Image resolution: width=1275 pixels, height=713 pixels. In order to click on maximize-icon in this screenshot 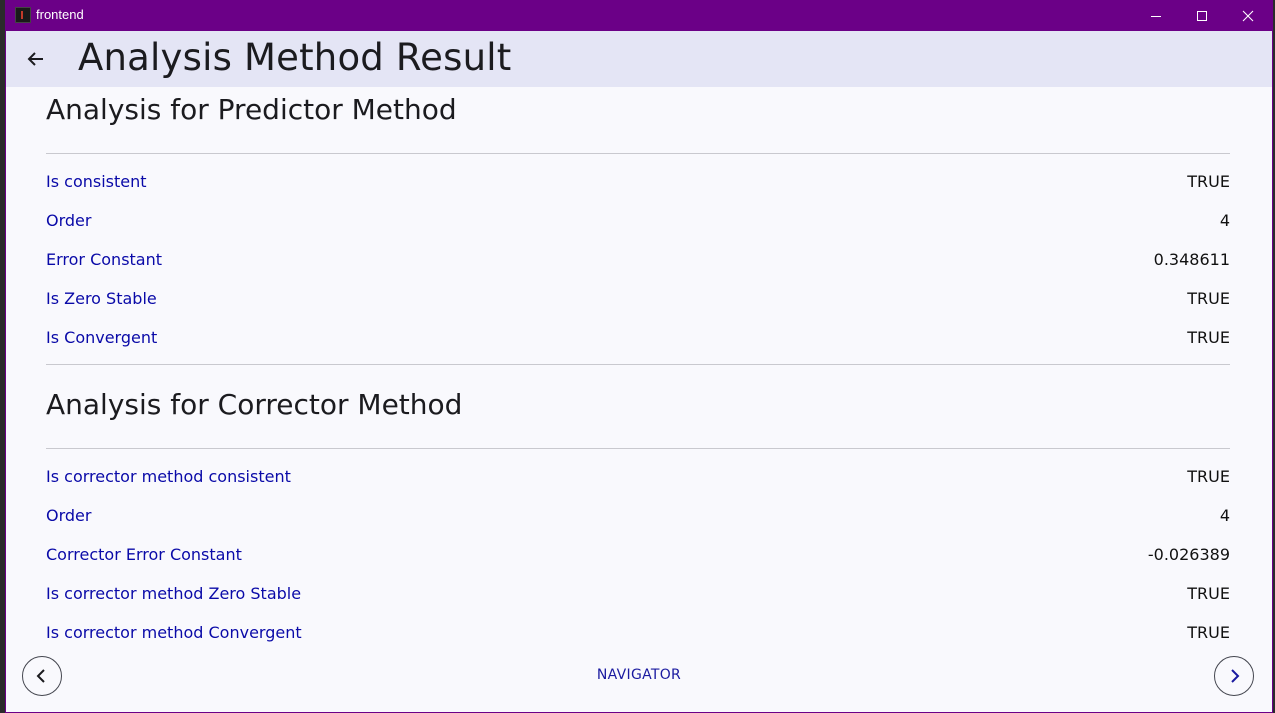, I will do `click(1202, 15)`.